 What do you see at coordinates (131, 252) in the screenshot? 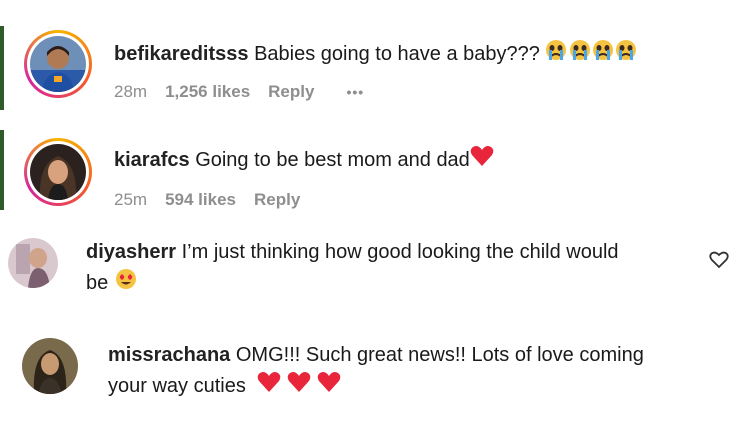
I see `username: diyasherr` at bounding box center [131, 252].